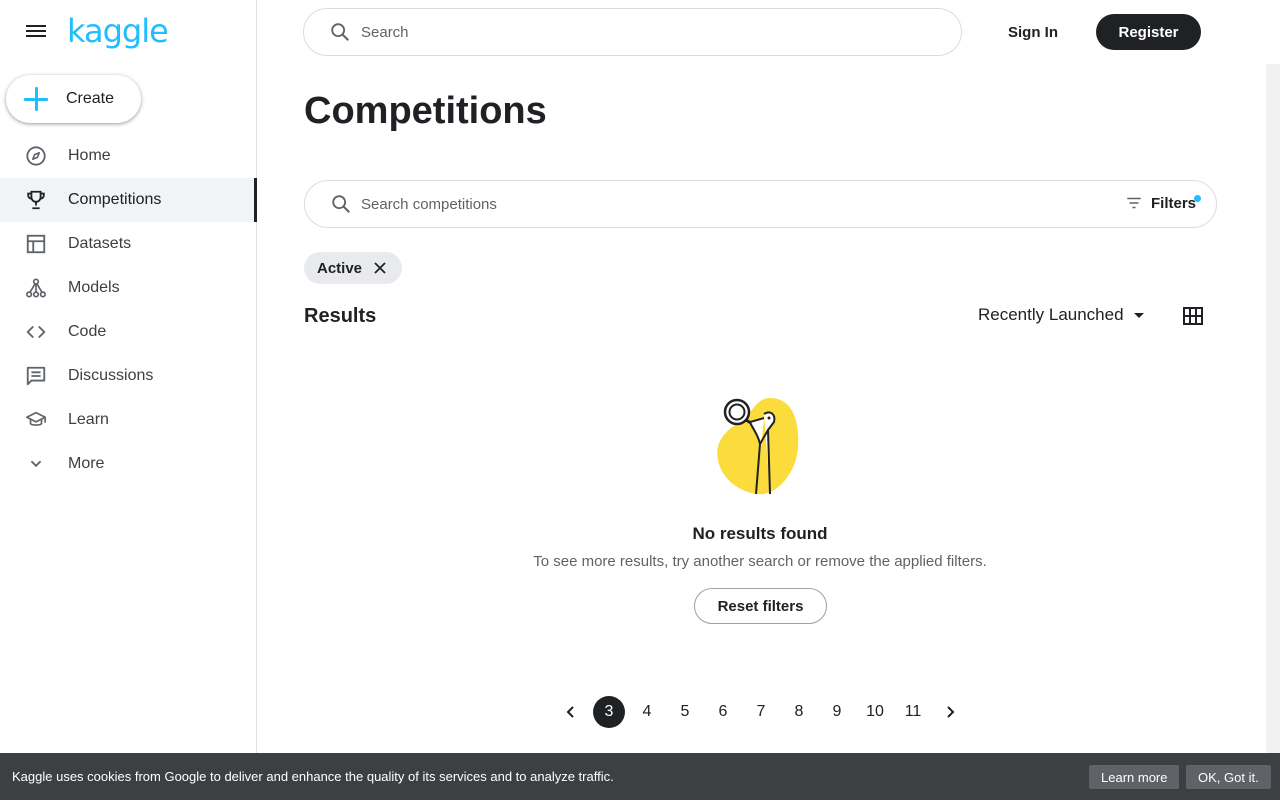 This screenshot has height=800, width=1280. I want to click on ok-got-it-button: OK, Got it., so click(1228, 777).